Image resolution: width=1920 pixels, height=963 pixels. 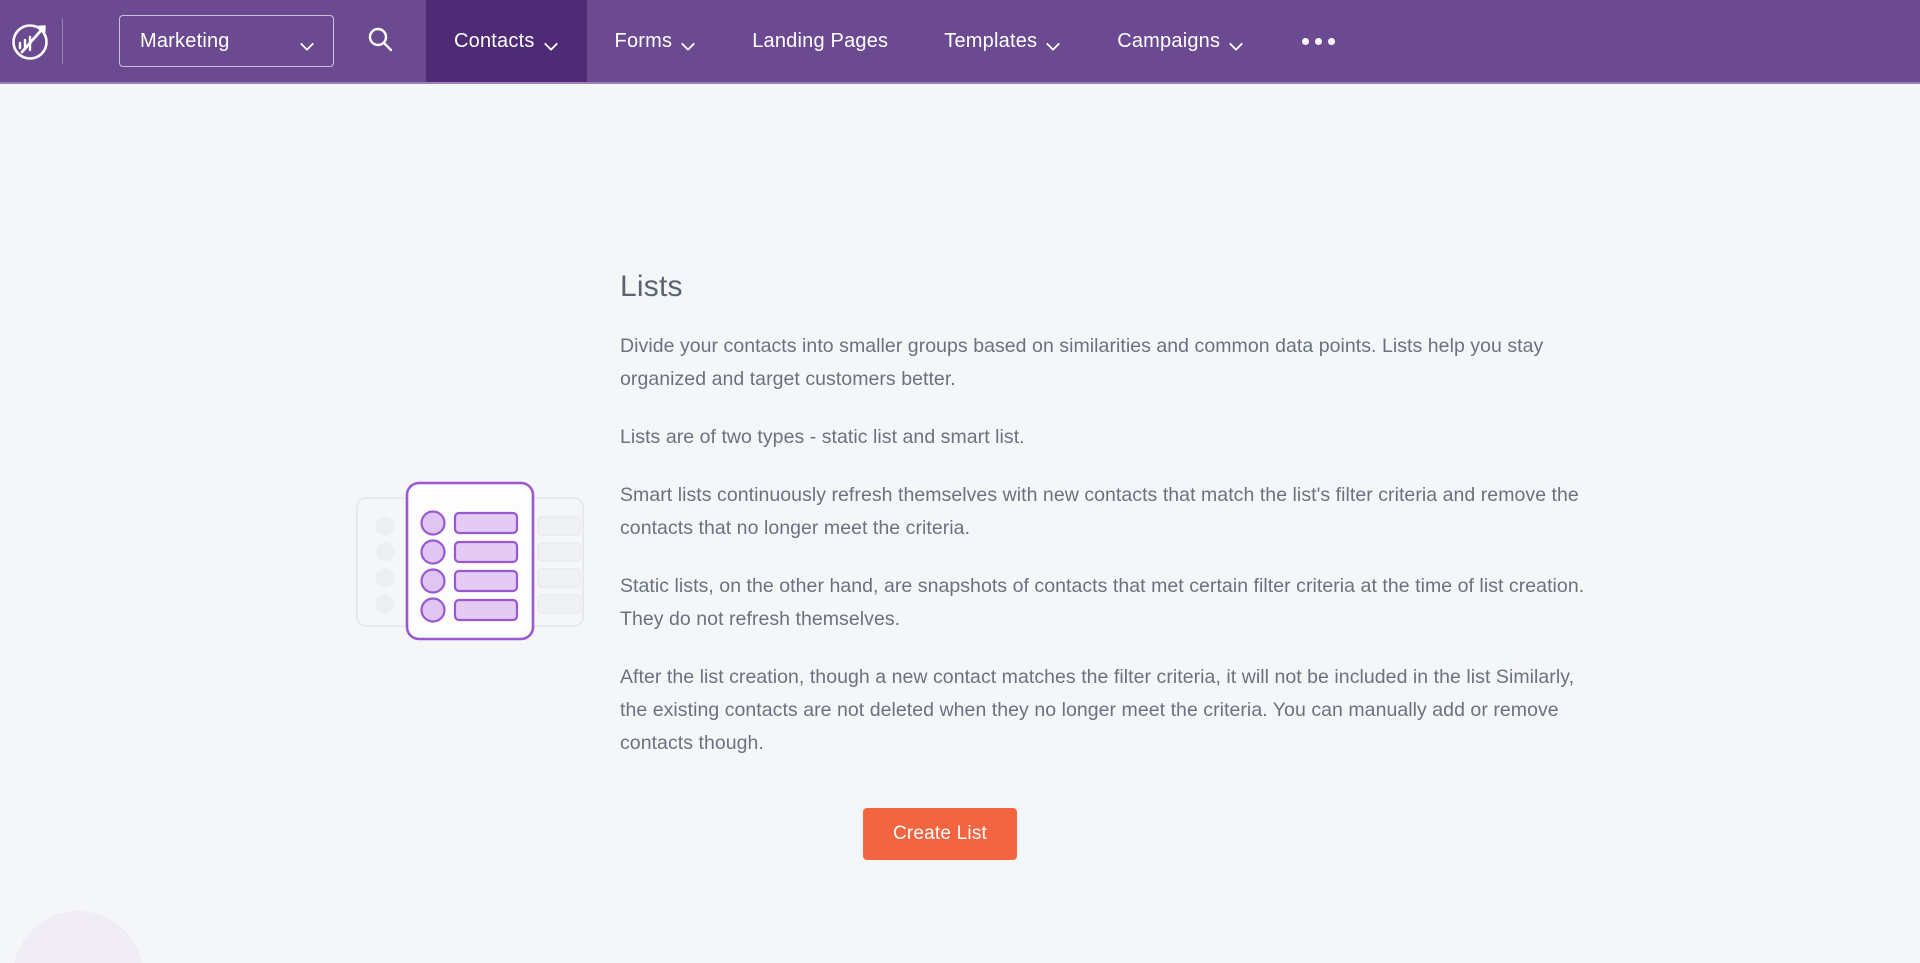 I want to click on lists-illustration, so click(x=470, y=460).